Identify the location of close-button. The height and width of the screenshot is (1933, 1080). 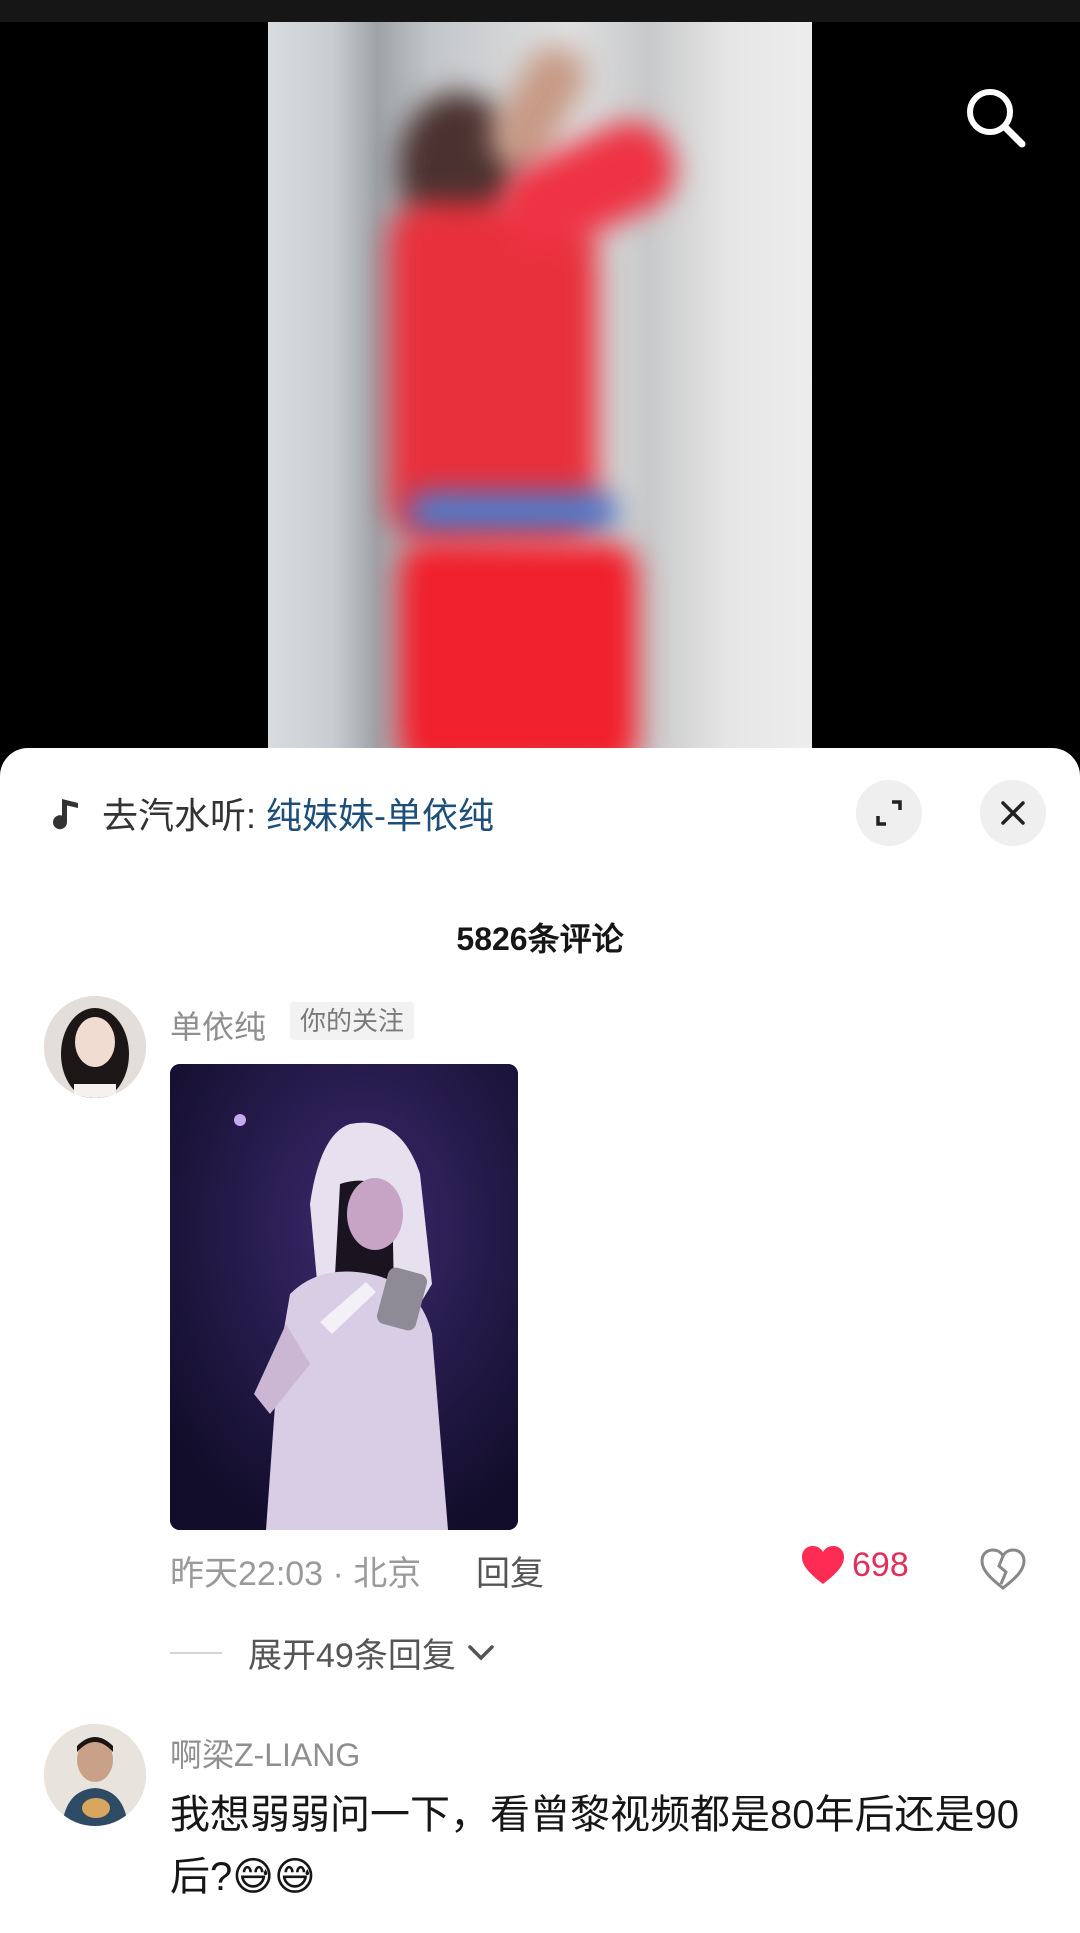
(1013, 813).